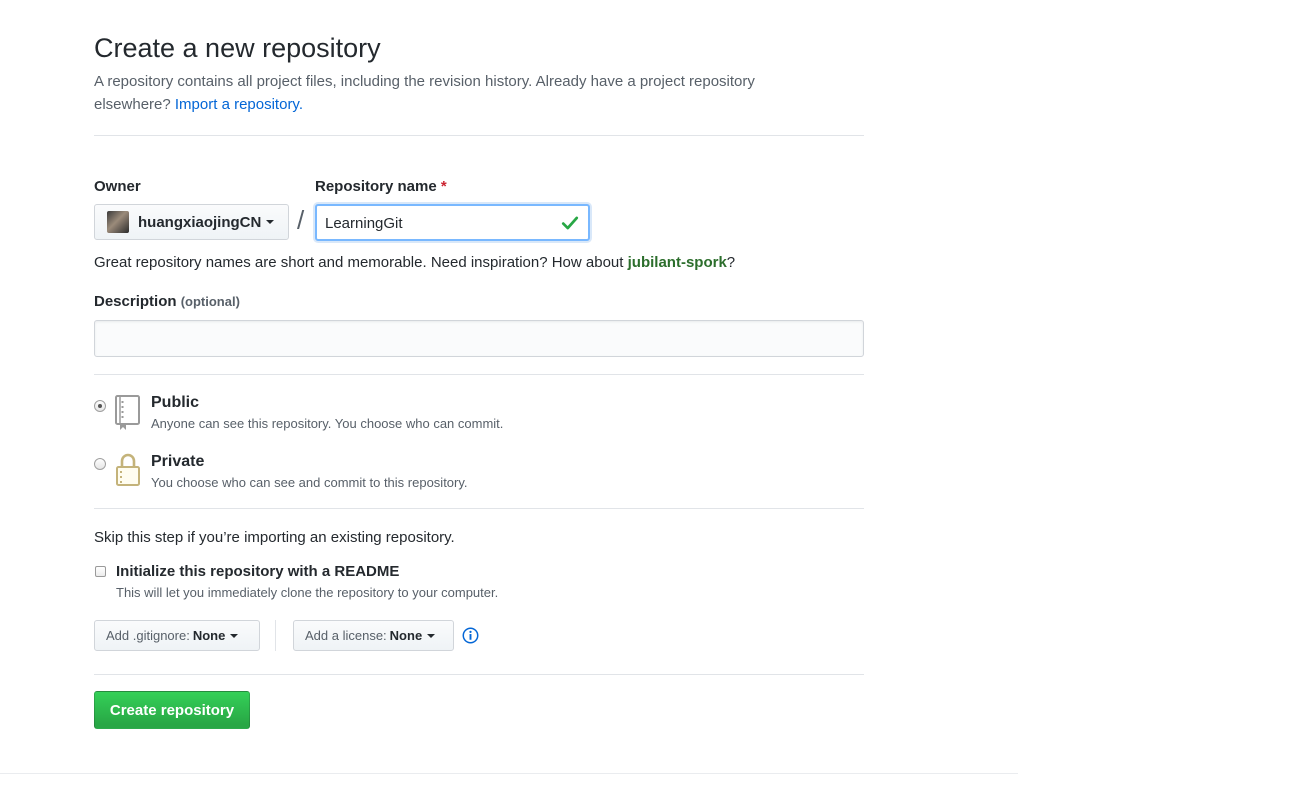 This screenshot has height=797, width=1304. I want to click on lock-icon, so click(128, 469).